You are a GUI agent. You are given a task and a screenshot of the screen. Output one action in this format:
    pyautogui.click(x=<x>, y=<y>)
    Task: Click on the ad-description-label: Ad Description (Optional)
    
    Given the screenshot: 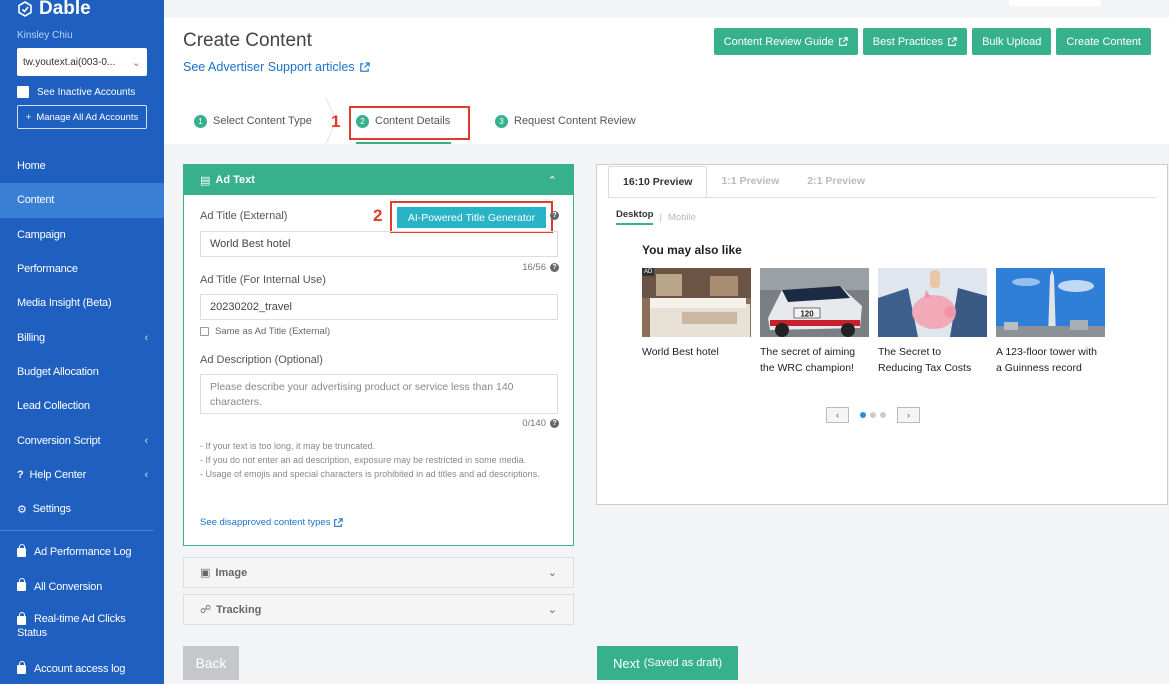 What is the action you would take?
    pyautogui.click(x=261, y=360)
    